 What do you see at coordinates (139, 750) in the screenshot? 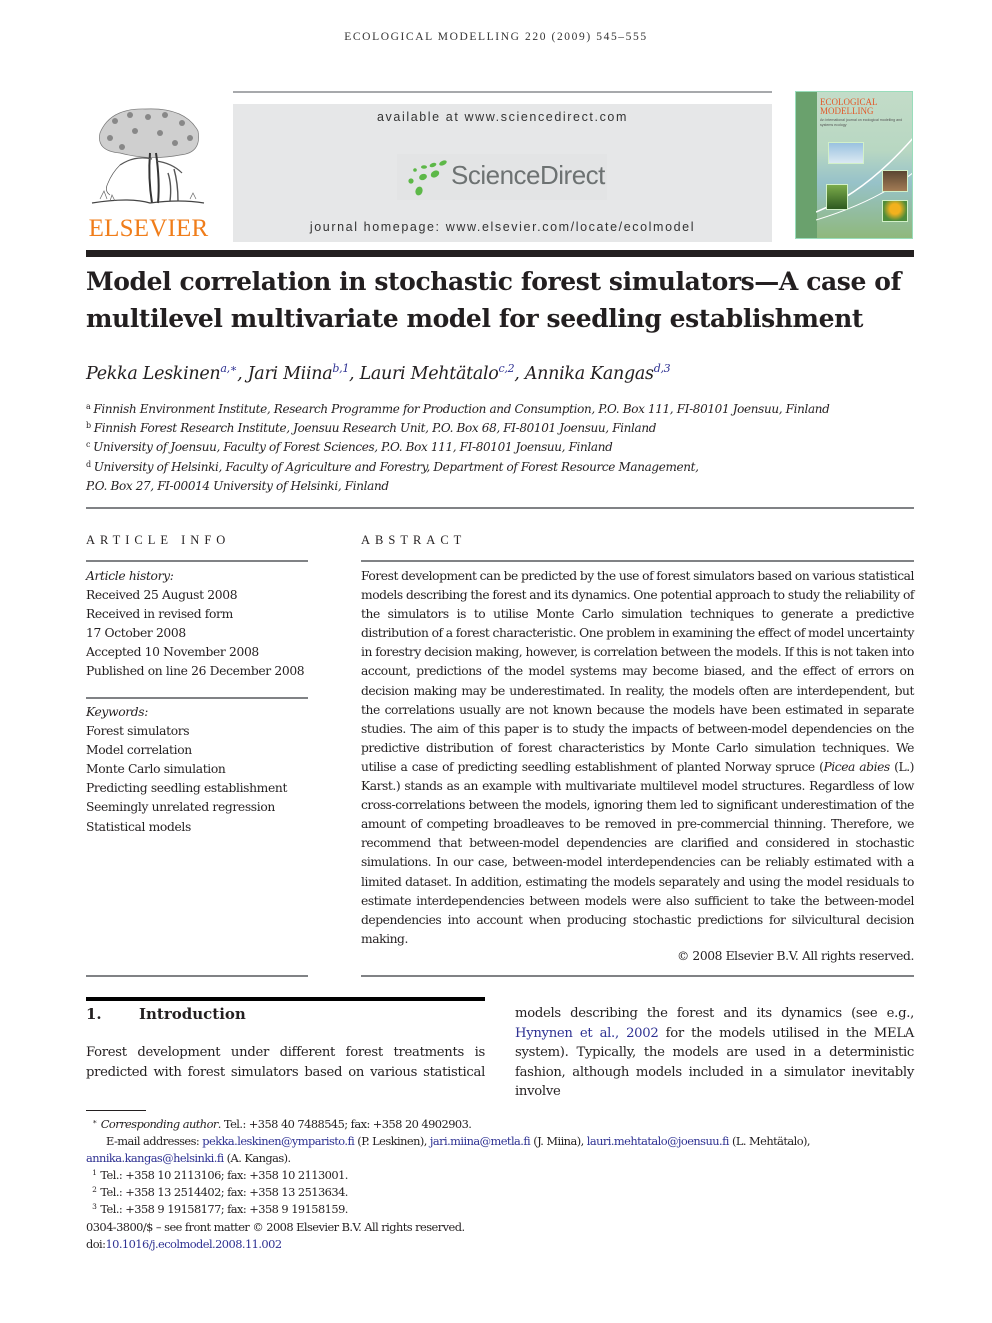
I see `keyword-item: Model correlation` at bounding box center [139, 750].